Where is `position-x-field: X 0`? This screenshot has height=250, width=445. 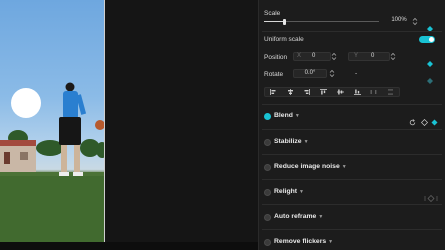
position-x-field: X 0 is located at coordinates (312, 56).